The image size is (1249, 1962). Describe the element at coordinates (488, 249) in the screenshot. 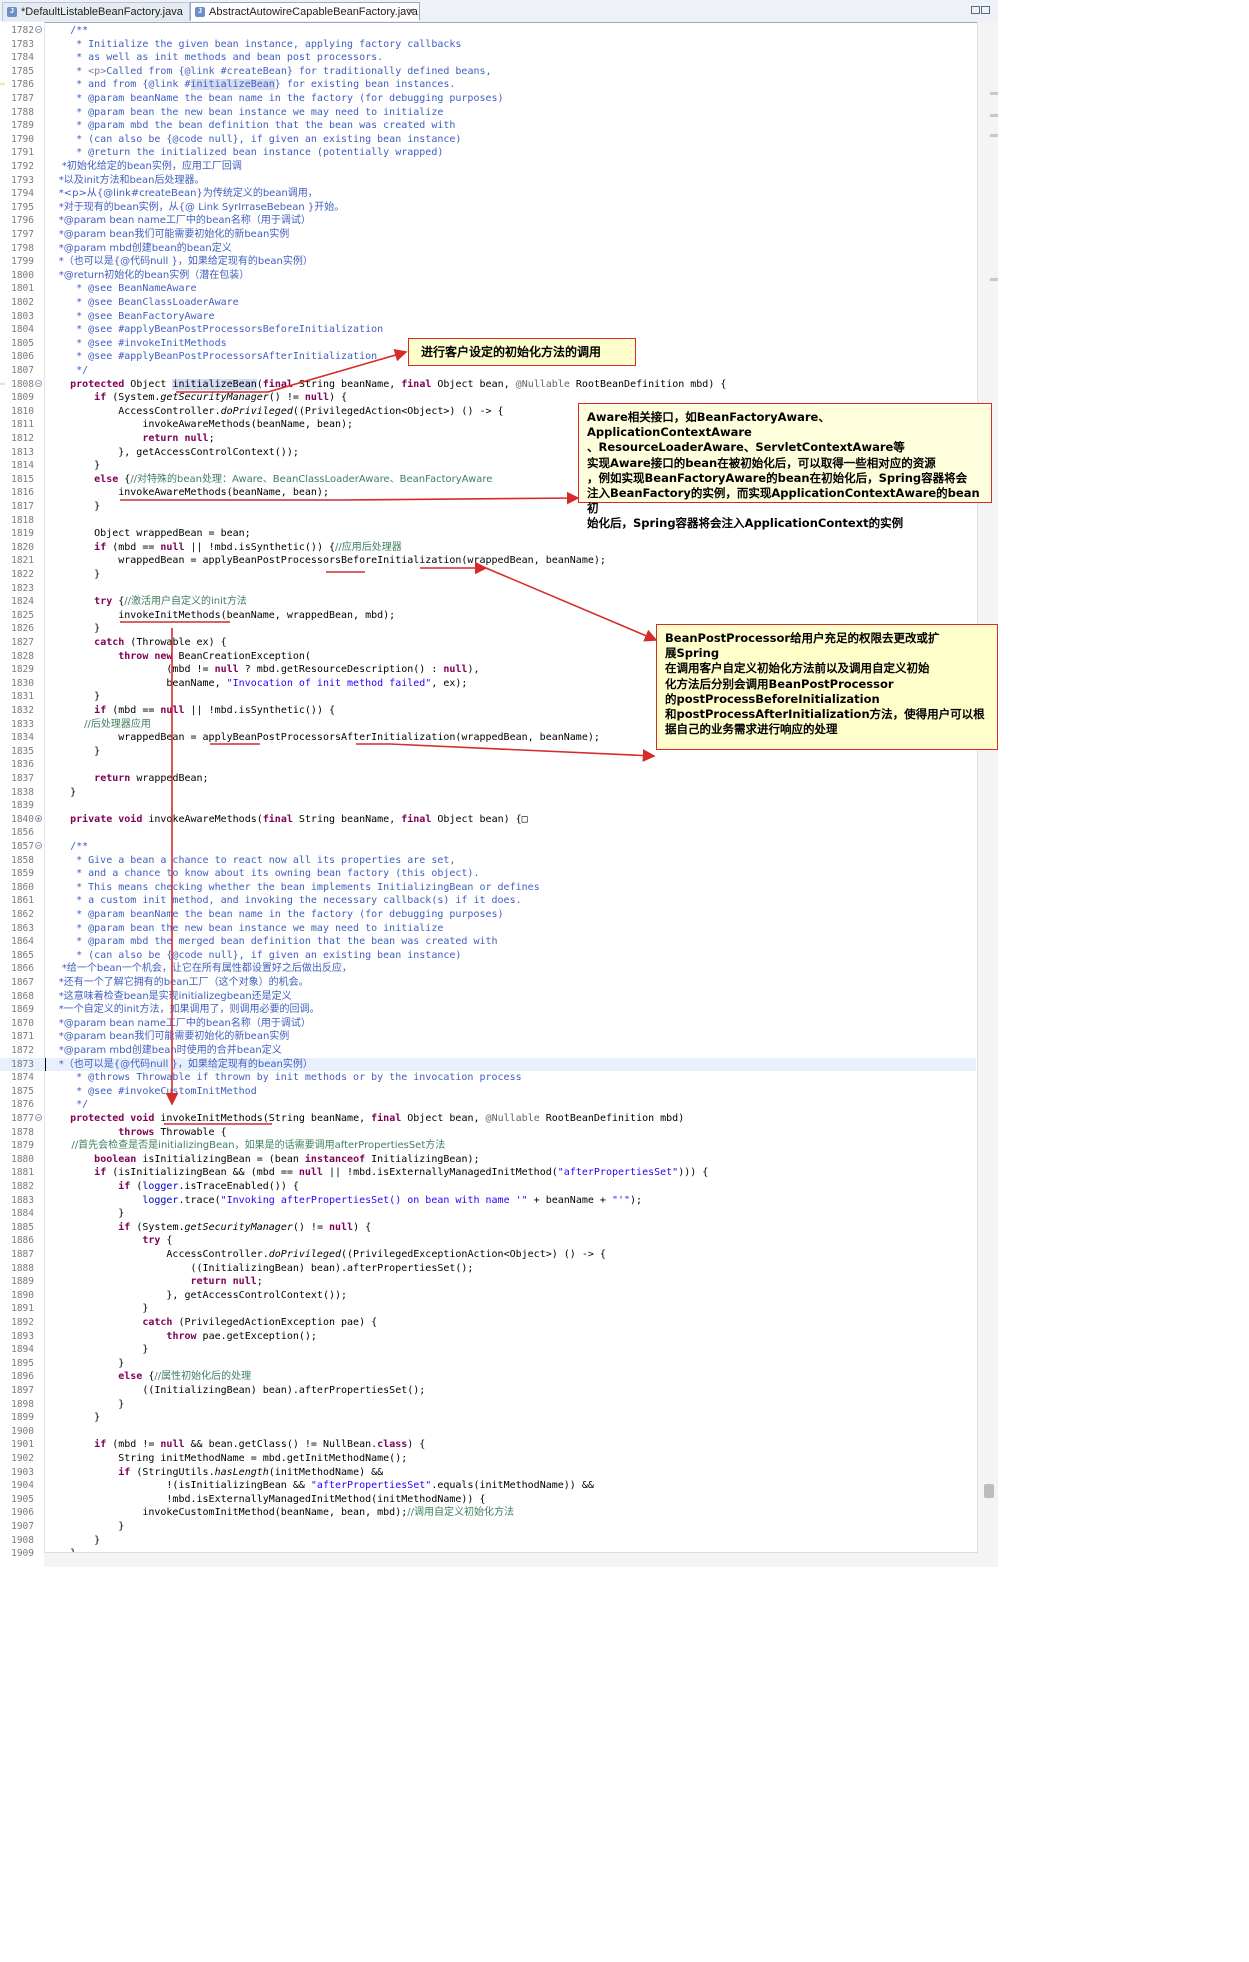

I see `code-line: 1798 *@param mbd创建bean的bean定义` at that location.